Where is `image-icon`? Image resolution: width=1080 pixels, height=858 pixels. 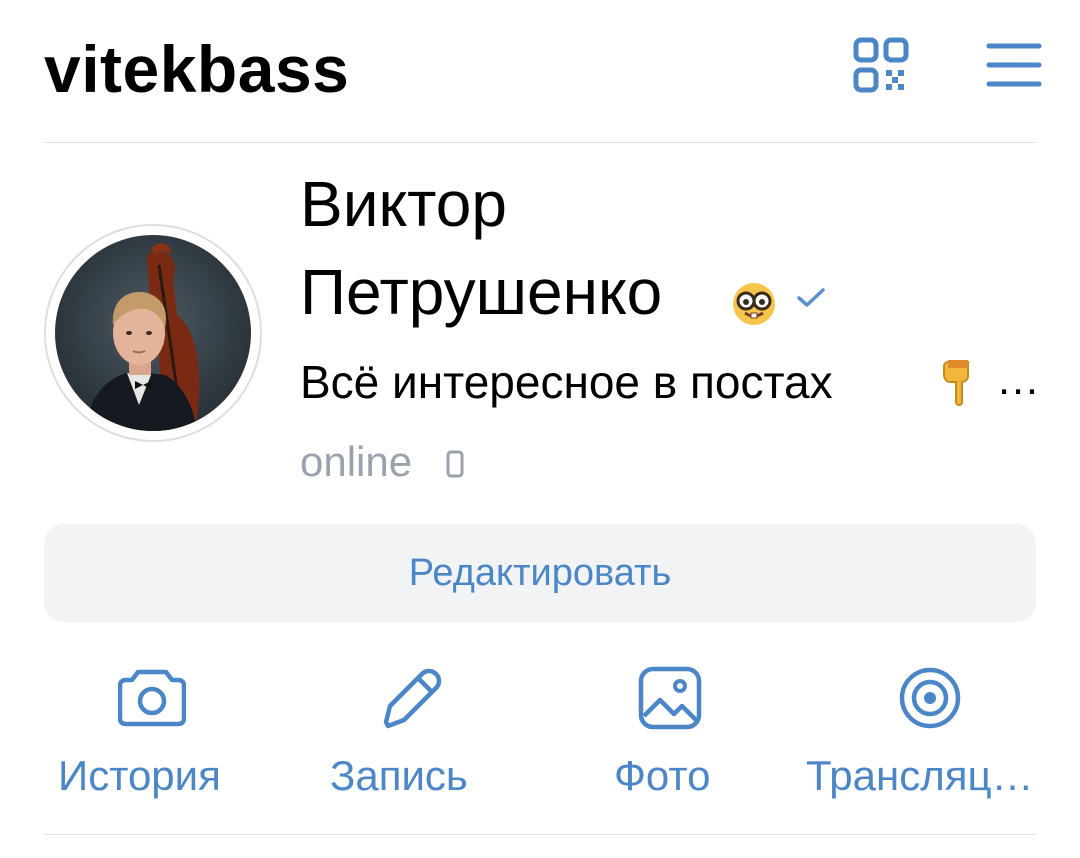 image-icon is located at coordinates (670, 698).